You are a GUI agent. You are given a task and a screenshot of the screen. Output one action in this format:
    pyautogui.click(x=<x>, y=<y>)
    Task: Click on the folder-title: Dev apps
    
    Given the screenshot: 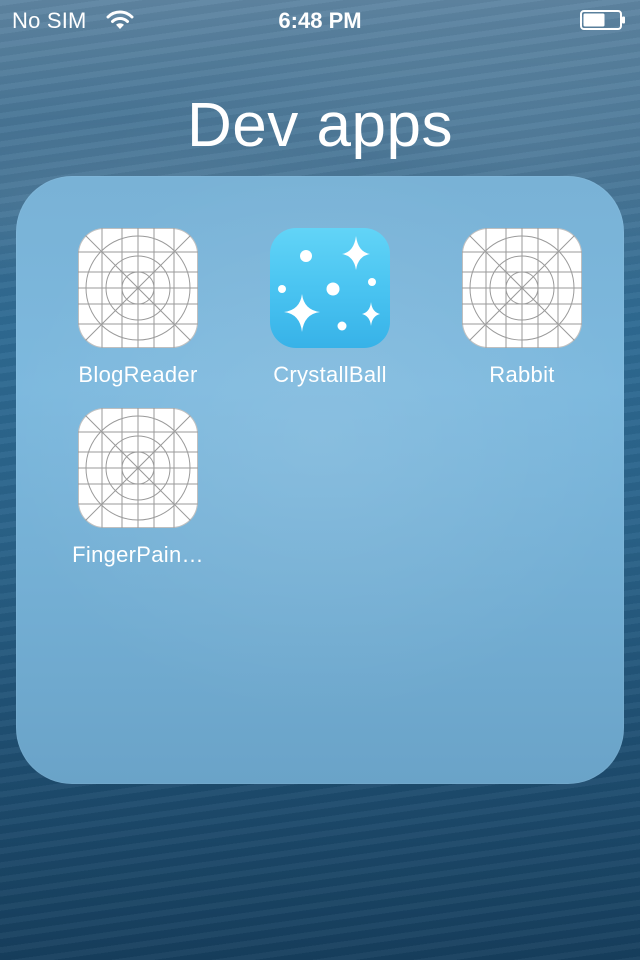 What is the action you would take?
    pyautogui.click(x=320, y=125)
    